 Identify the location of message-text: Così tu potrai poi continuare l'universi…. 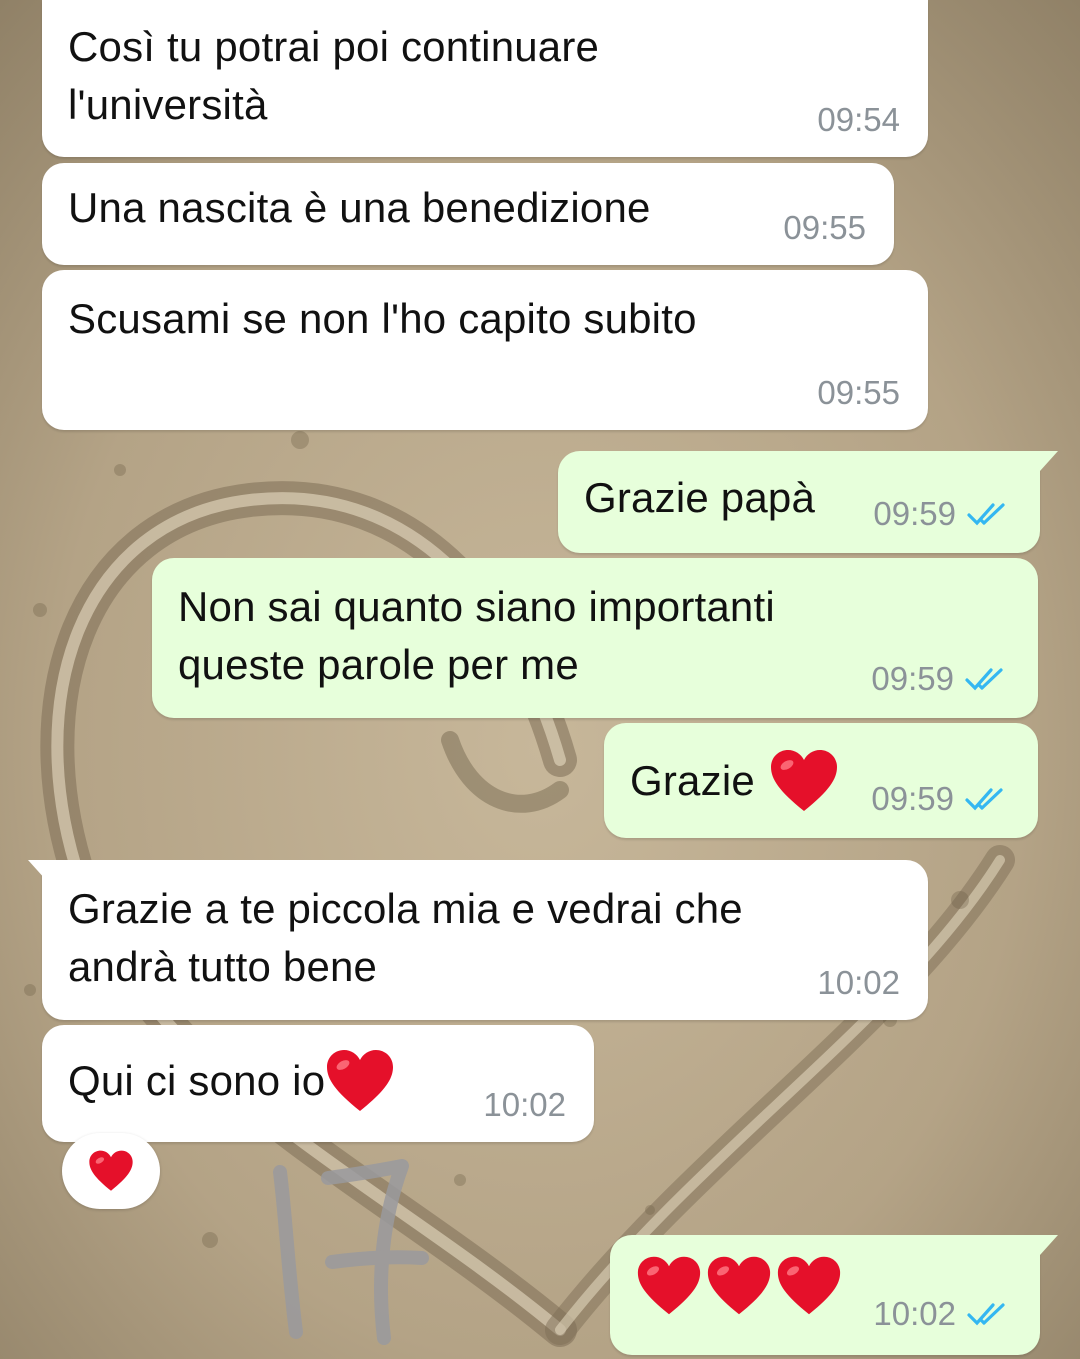
(334, 75).